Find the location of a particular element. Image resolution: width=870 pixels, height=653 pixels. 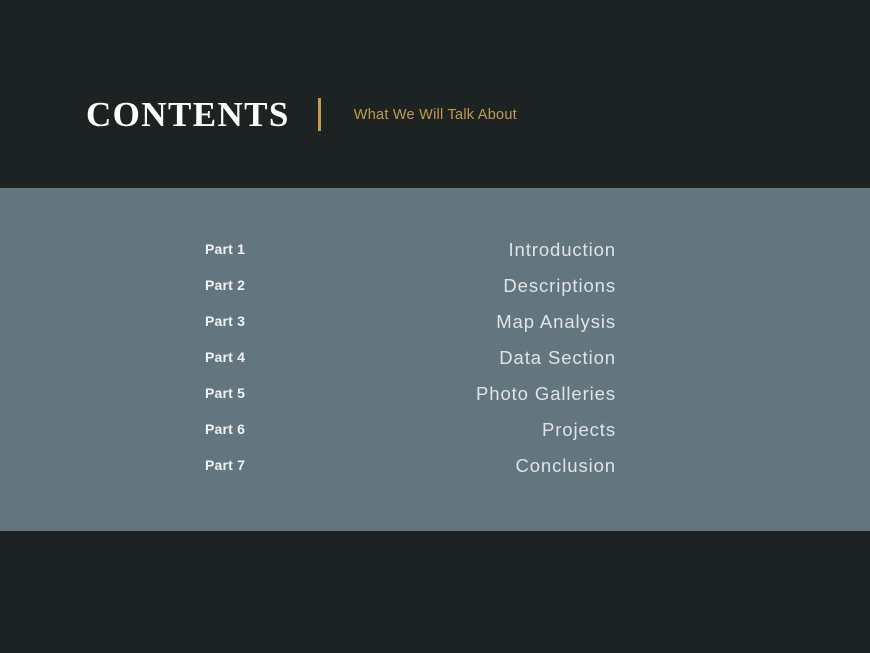

part-label: Part 2 is located at coordinates (225, 285).